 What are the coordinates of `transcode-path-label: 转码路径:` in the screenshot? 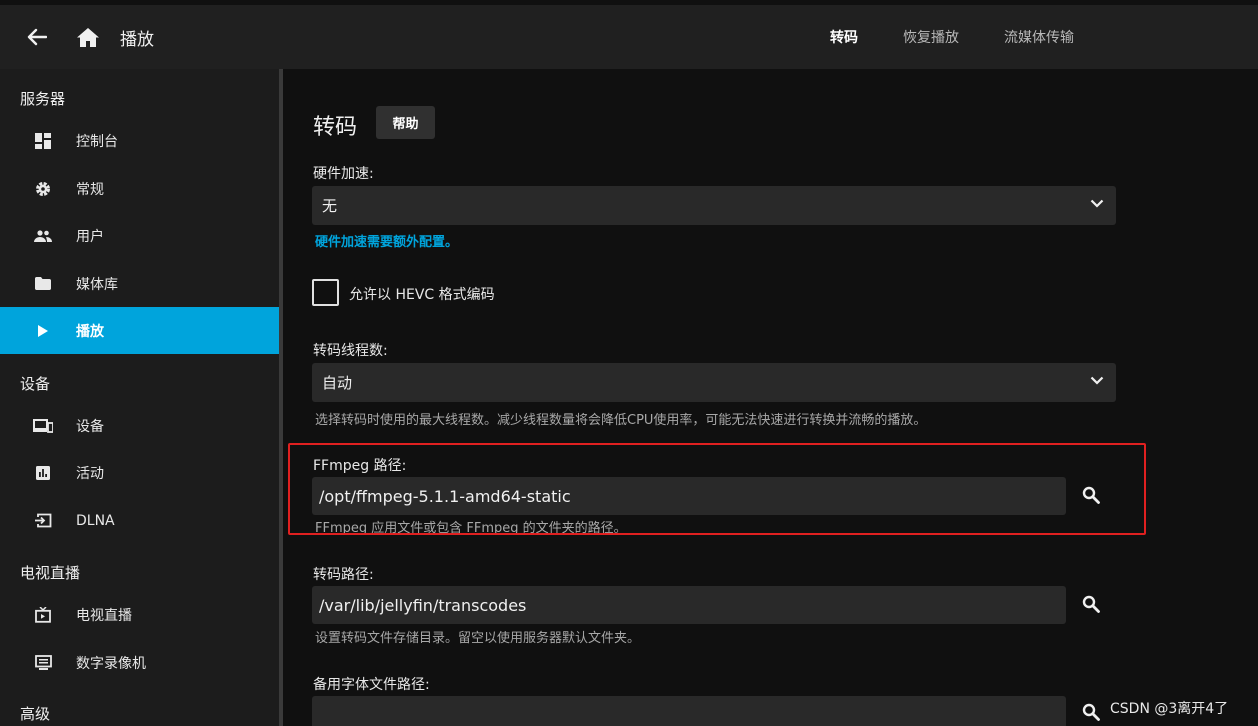 It's located at (343, 575).